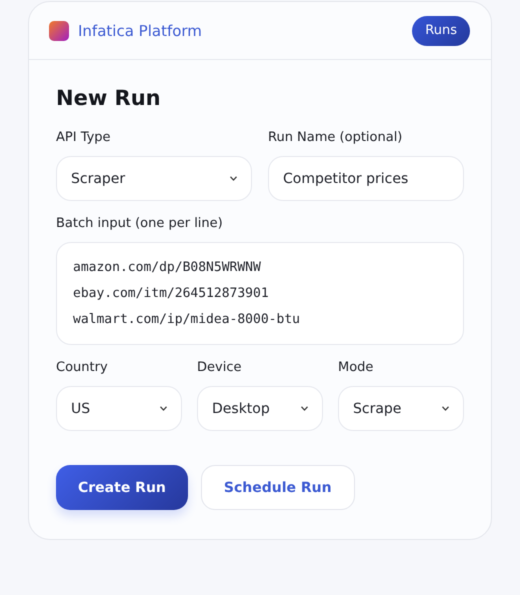 The image size is (520, 595). Describe the element at coordinates (154, 178) in the screenshot. I see `dropdown: Scraper` at that location.